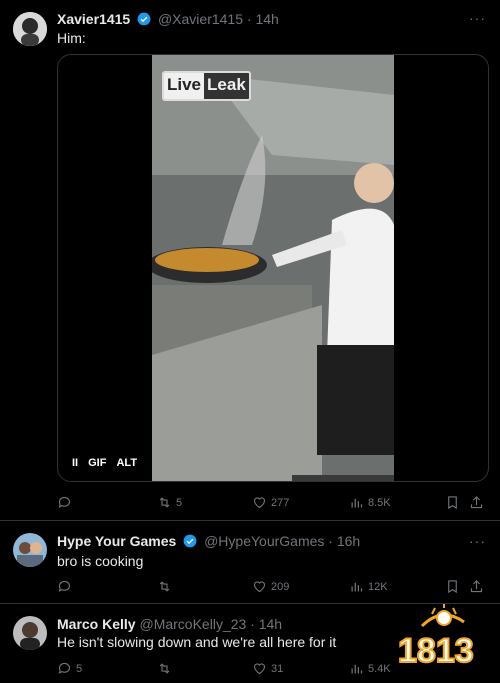  What do you see at coordinates (93, 19) in the screenshot?
I see `author-name: Xavier1415` at bounding box center [93, 19].